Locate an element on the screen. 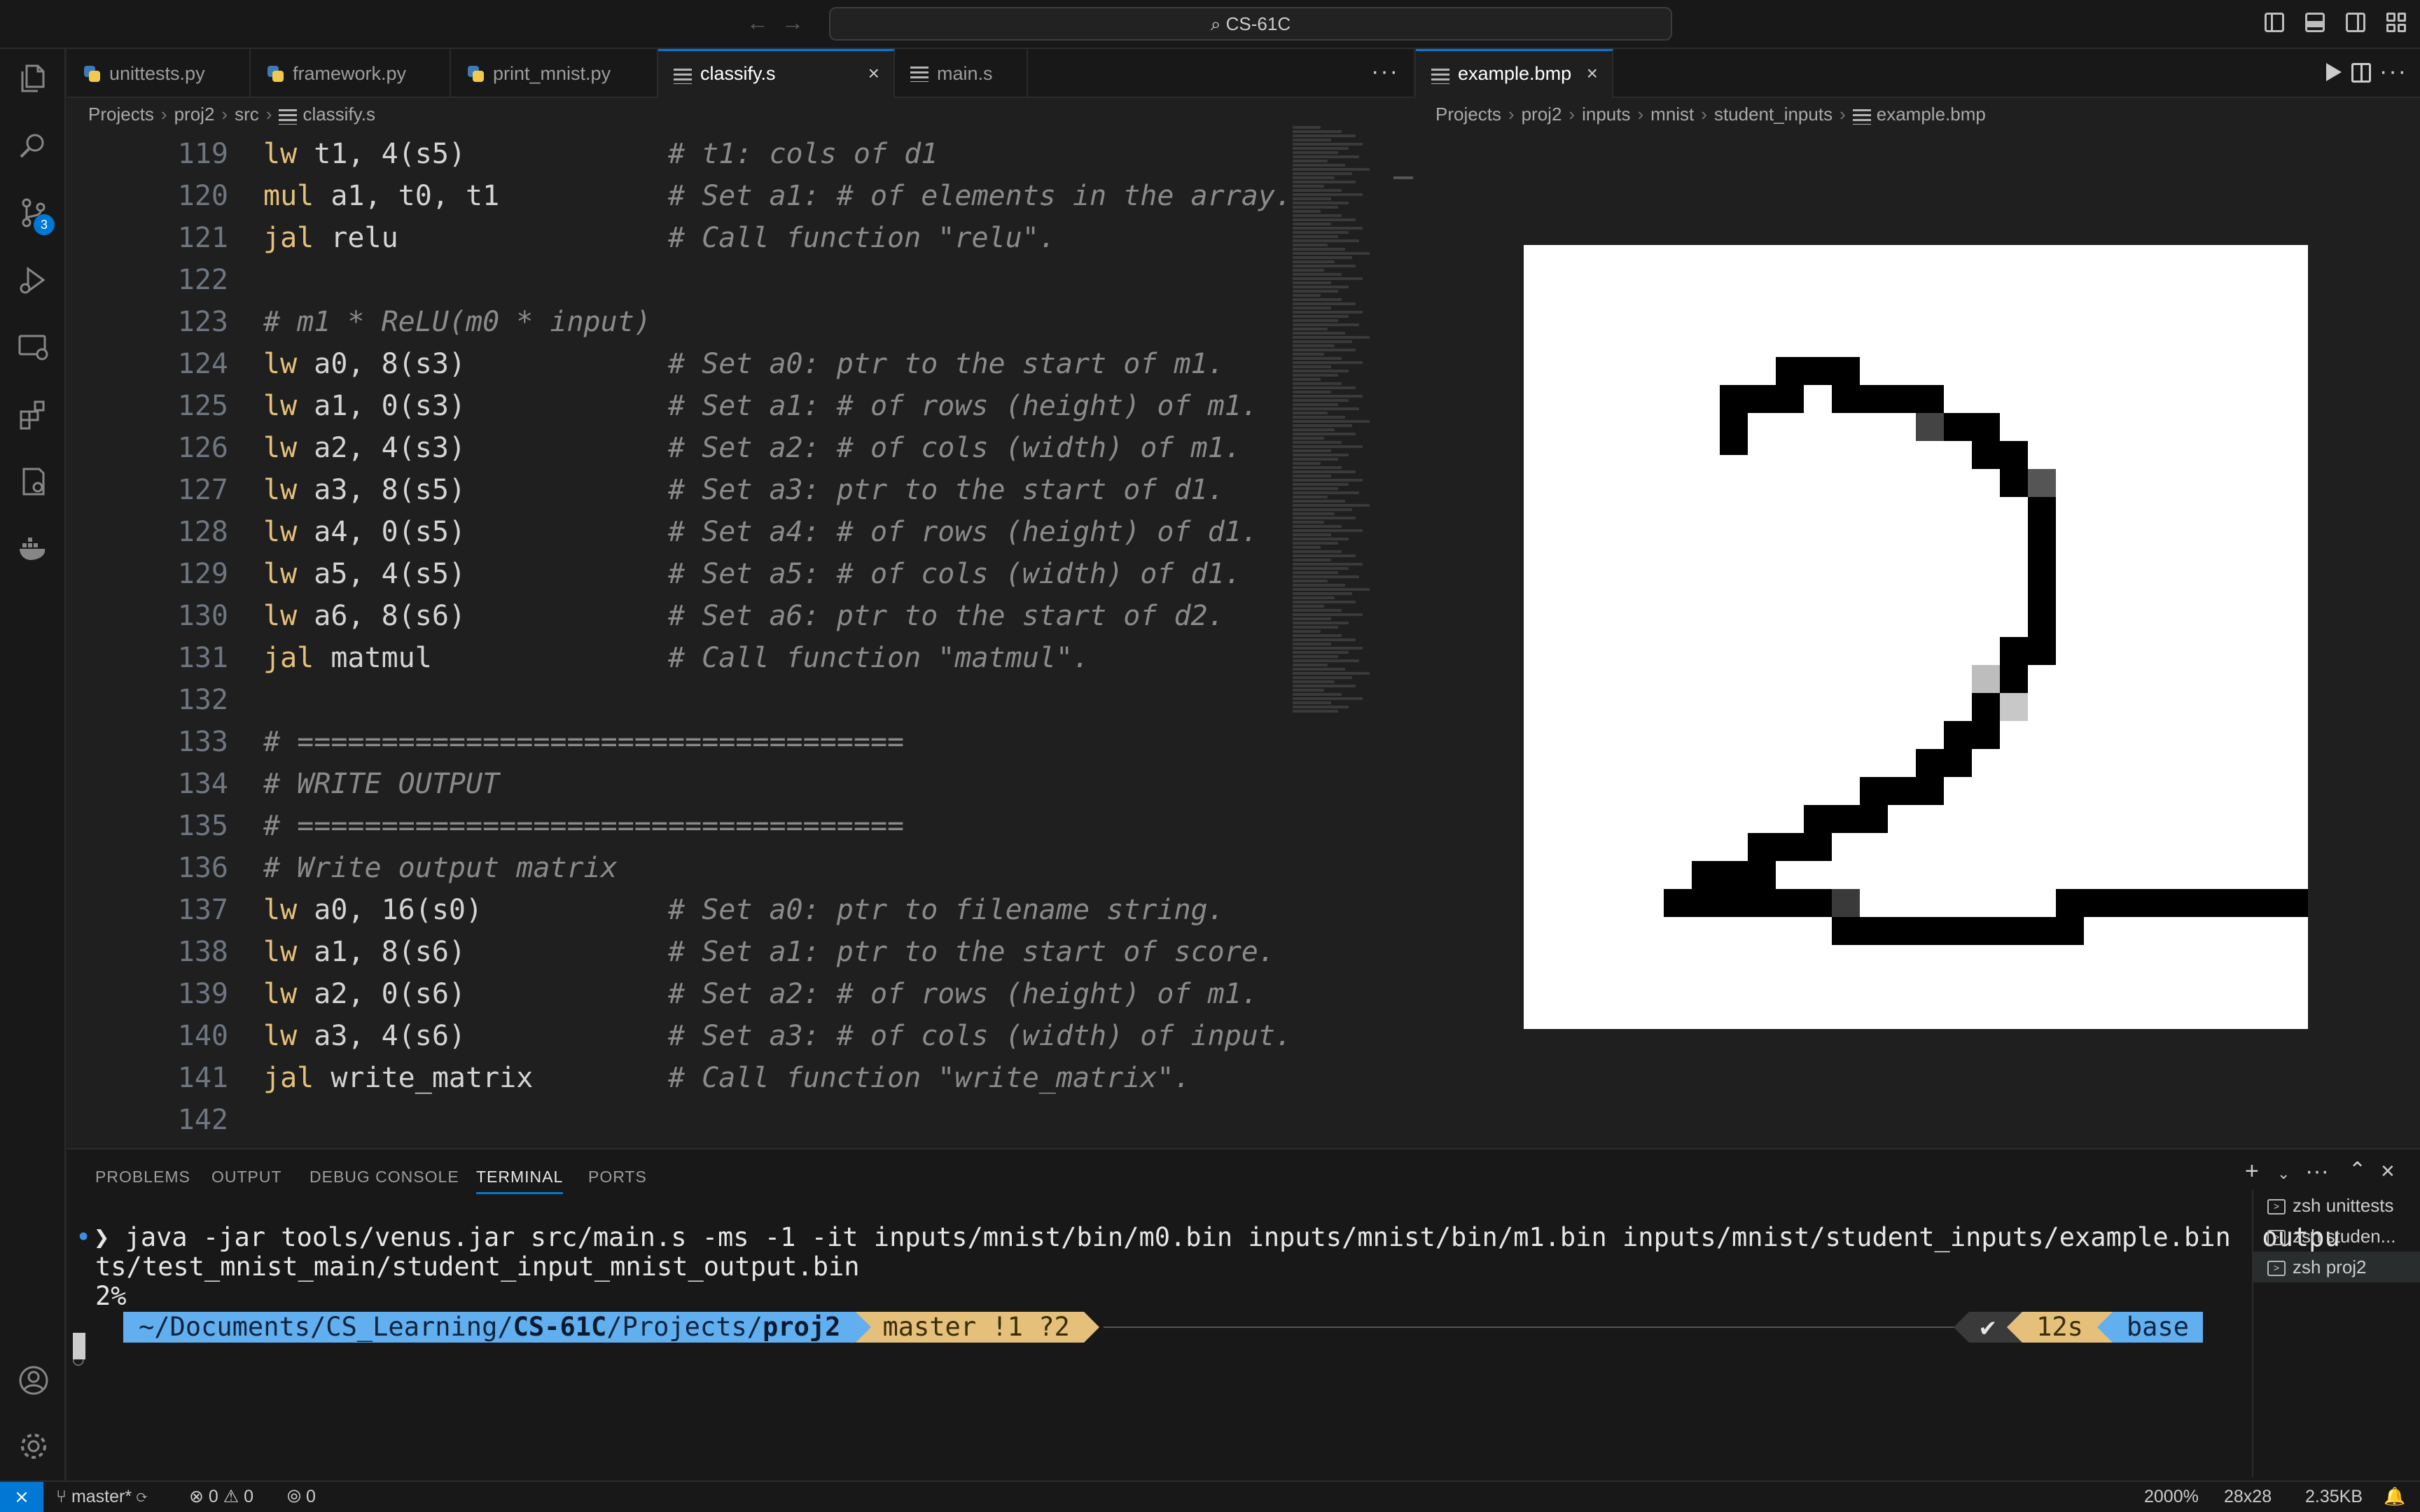 This screenshot has width=2420, height=1512. nav-arrows: ←→ is located at coordinates (781, 23).